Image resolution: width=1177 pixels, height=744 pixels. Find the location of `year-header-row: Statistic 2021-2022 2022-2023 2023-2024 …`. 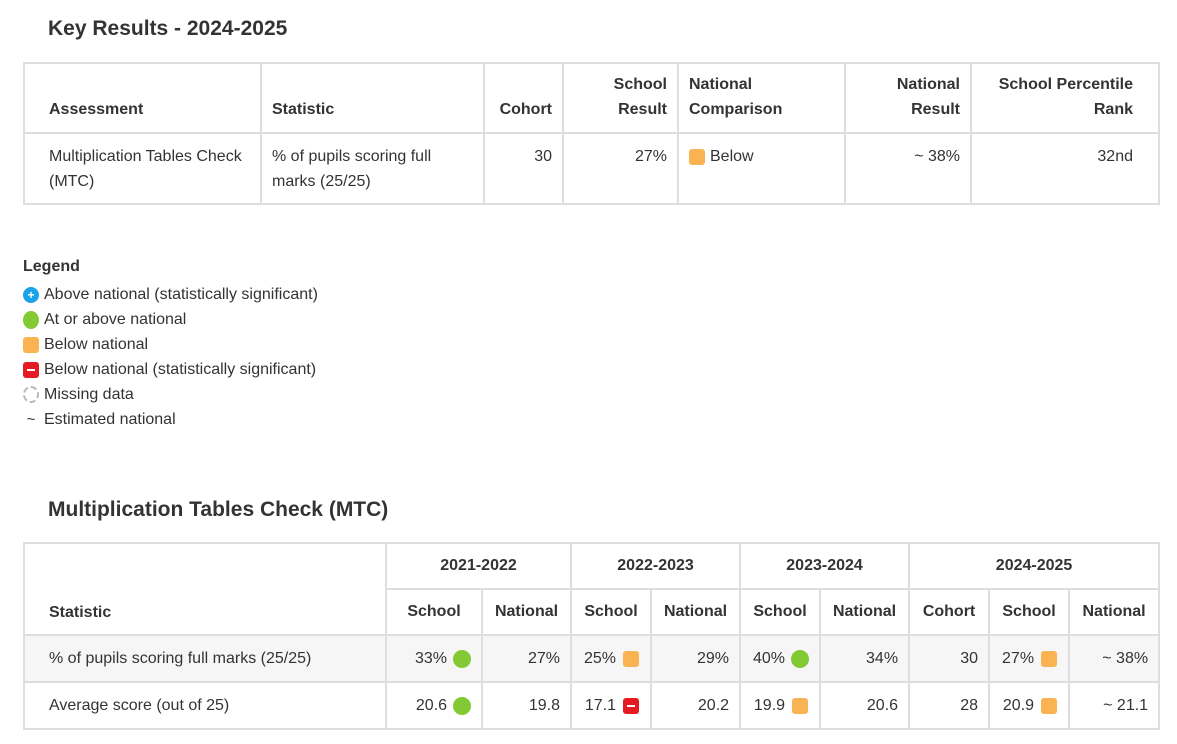

year-header-row: Statistic 2021-2022 2022-2023 2023-2024 … is located at coordinates (592, 589).